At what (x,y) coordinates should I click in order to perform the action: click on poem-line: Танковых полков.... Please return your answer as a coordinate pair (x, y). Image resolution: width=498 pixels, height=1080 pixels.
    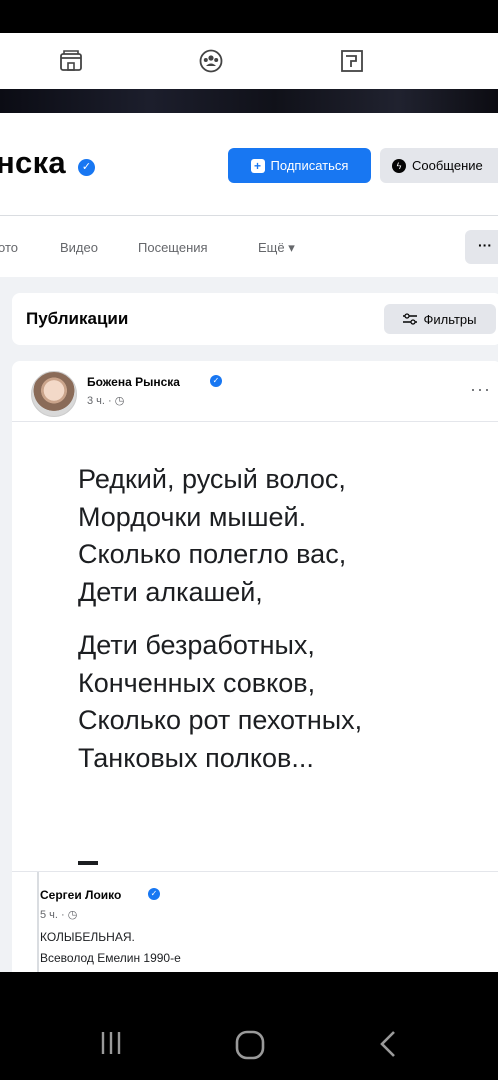
    Looking at the image, I should click on (196, 757).